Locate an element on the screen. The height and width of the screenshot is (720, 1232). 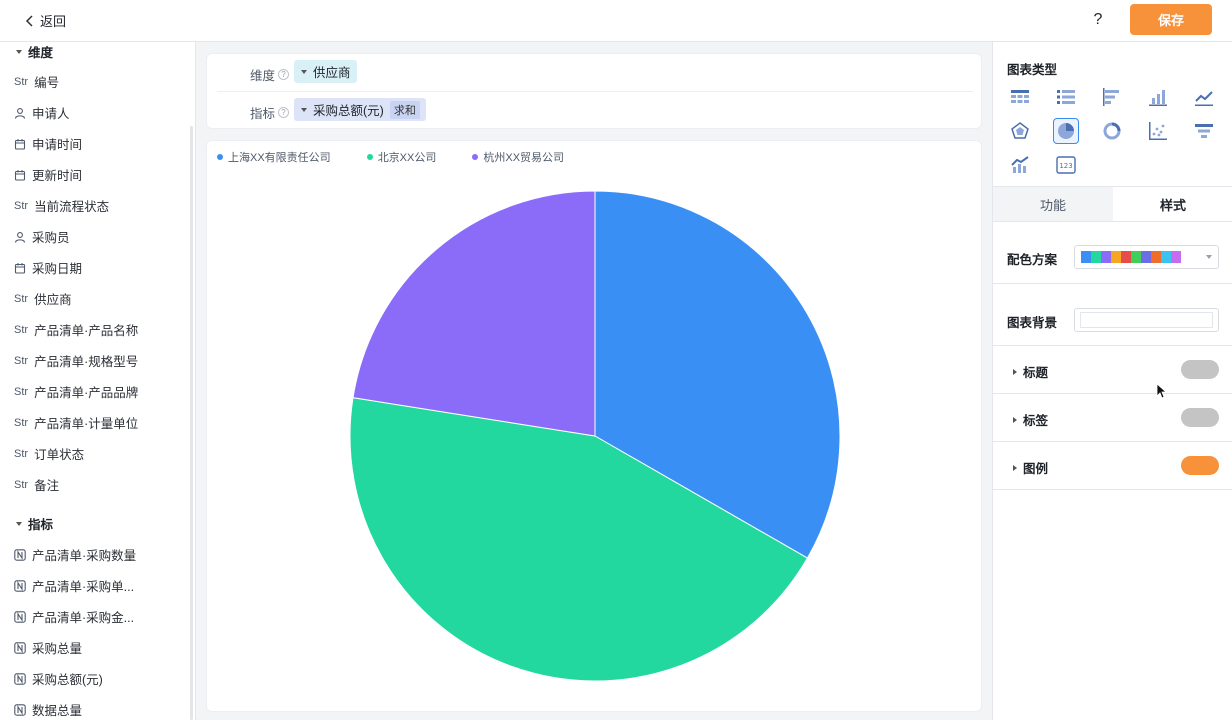
funnel-chart-icon is located at coordinates (1204, 131).